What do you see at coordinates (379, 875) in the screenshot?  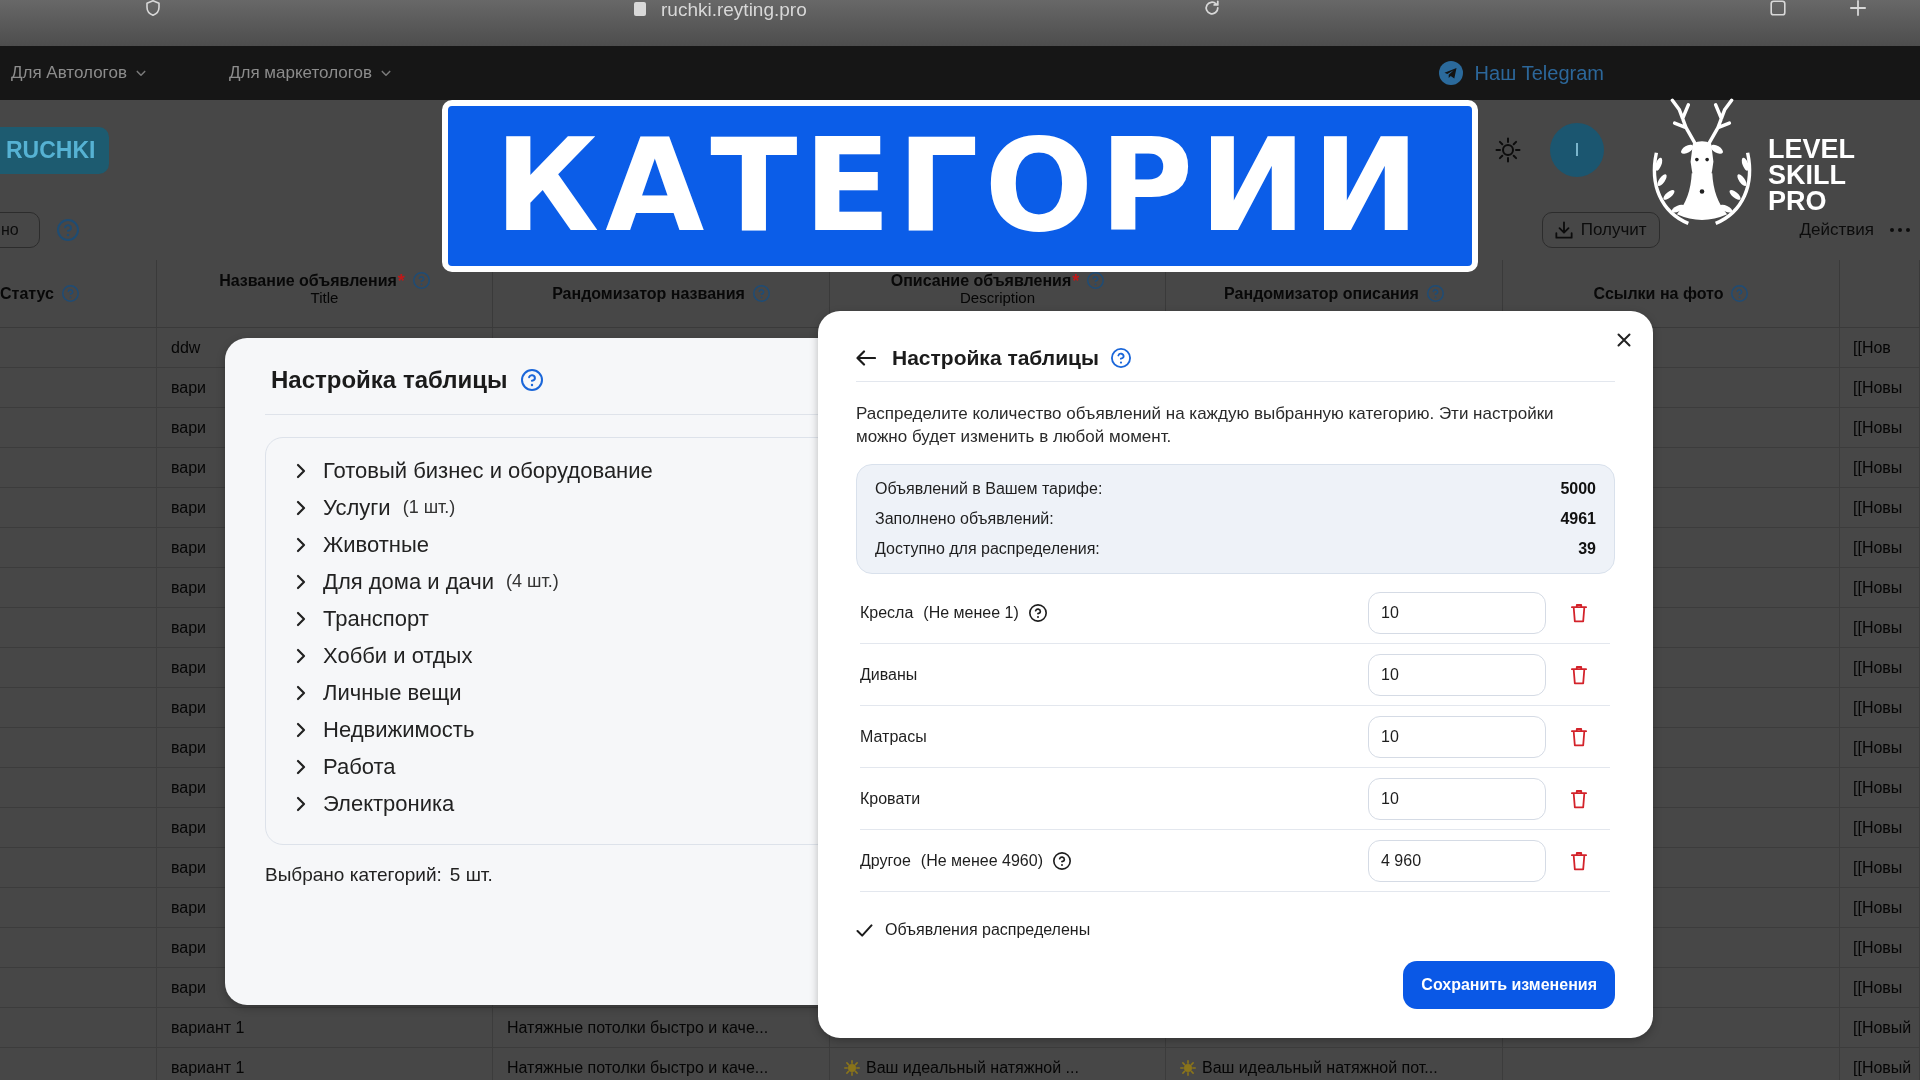 I see `selected-categories-text: Выбрано категорий: 5 шт.` at bounding box center [379, 875].